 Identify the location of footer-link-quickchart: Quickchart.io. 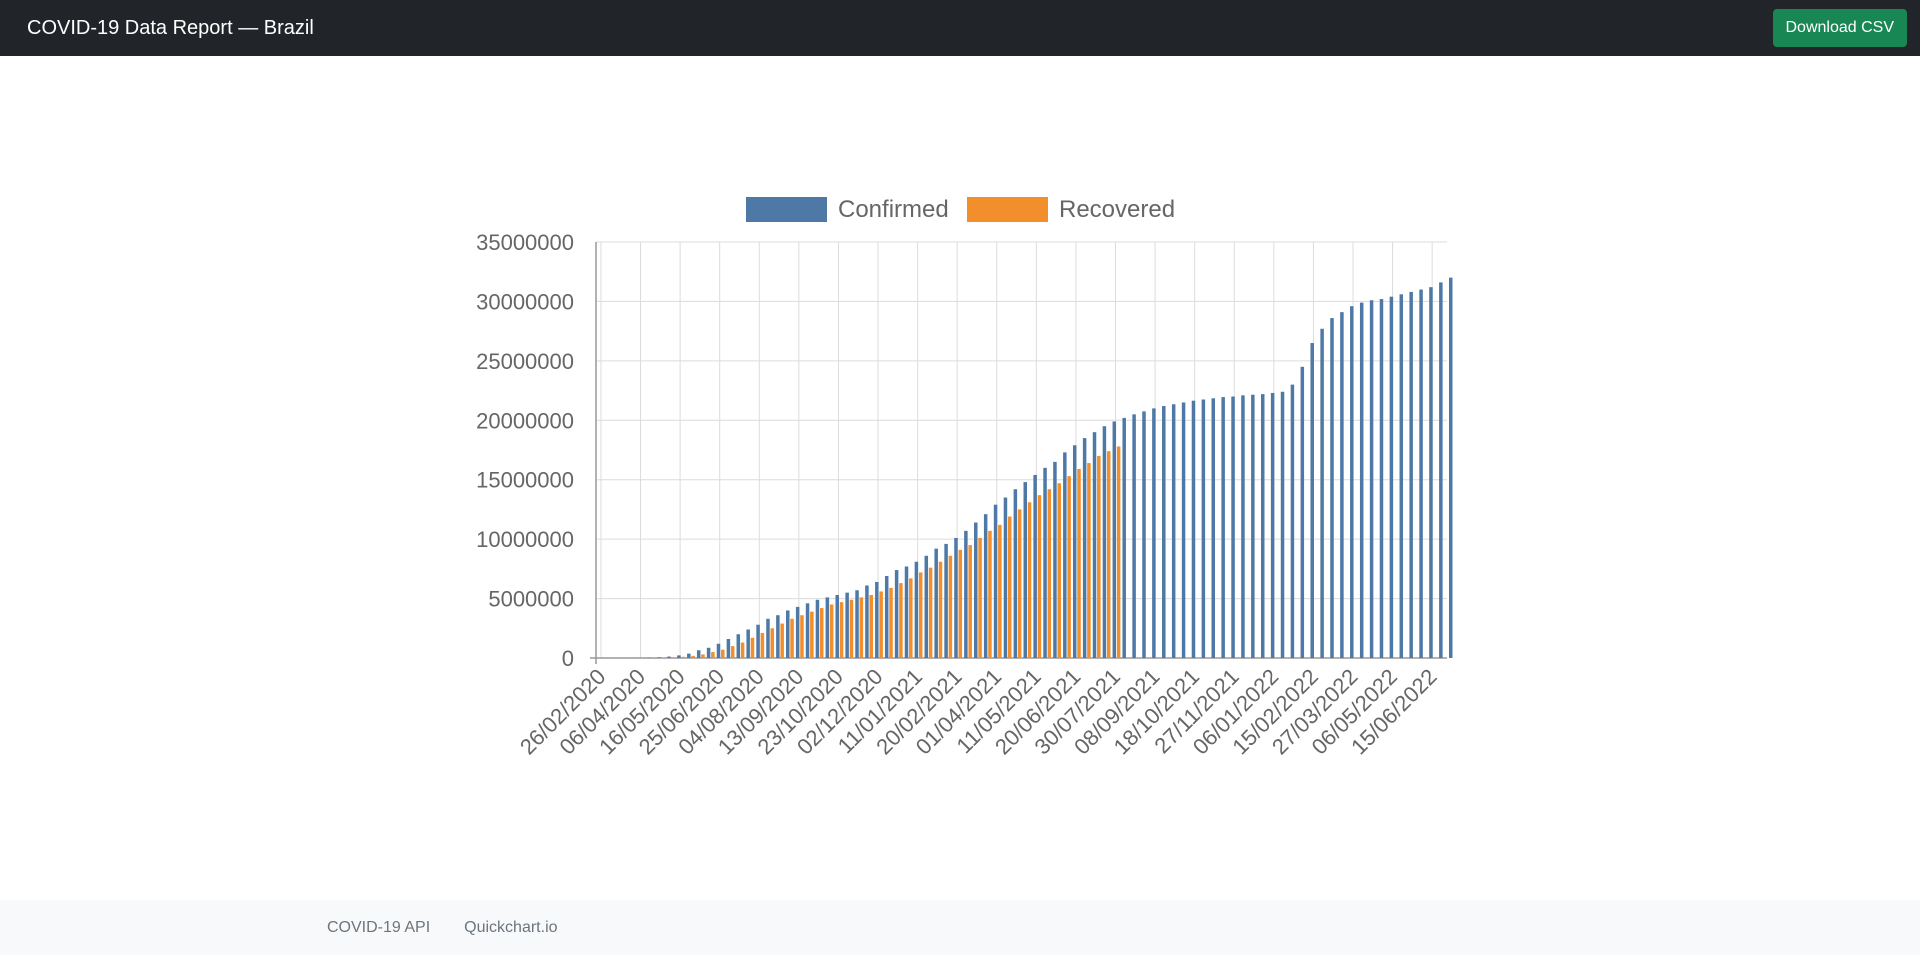
(510, 928).